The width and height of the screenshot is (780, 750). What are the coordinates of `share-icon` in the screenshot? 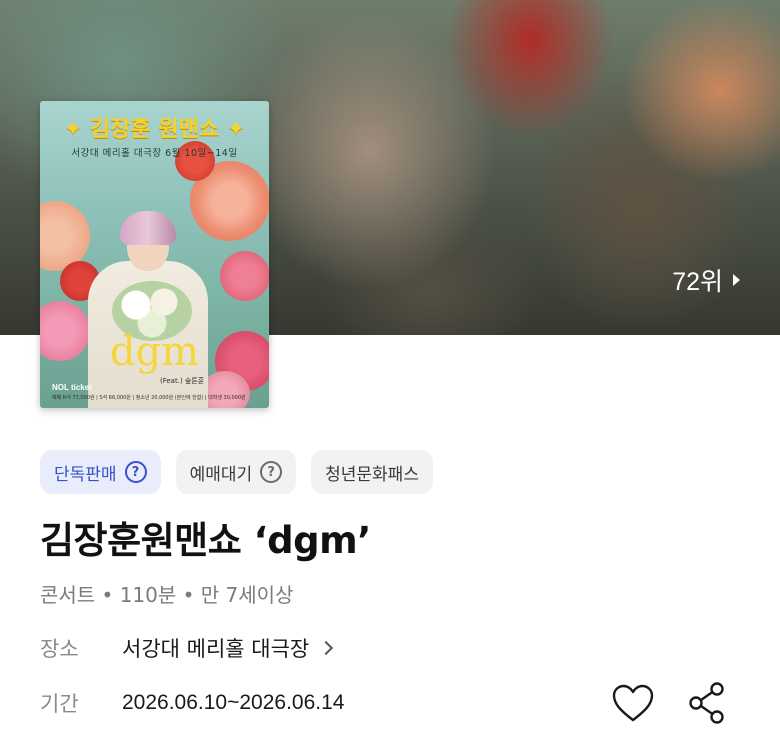 It's located at (706, 703).